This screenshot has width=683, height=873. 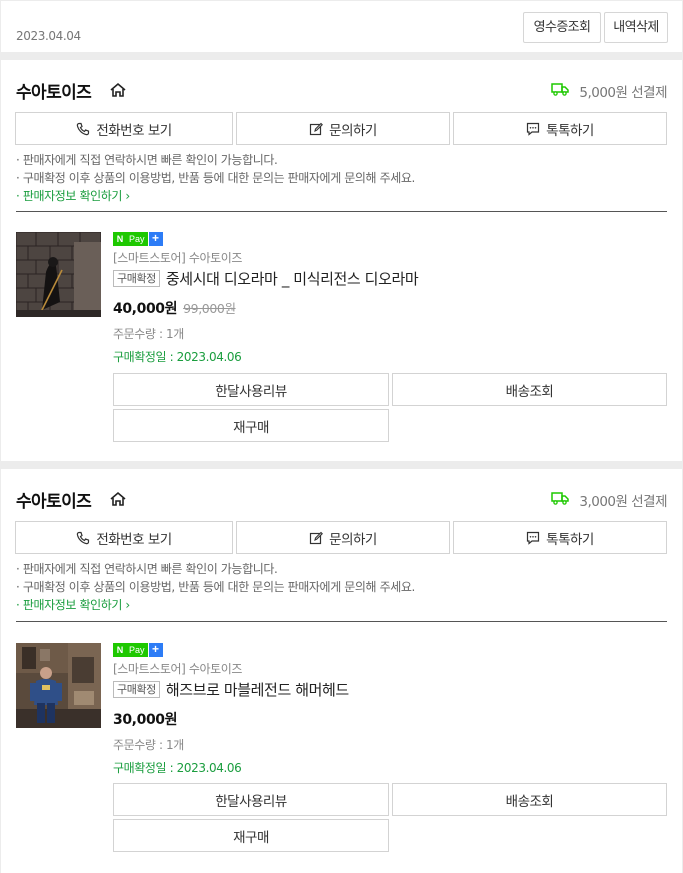 What do you see at coordinates (145, 309) in the screenshot?
I see `product-price: 40,000원` at bounding box center [145, 309].